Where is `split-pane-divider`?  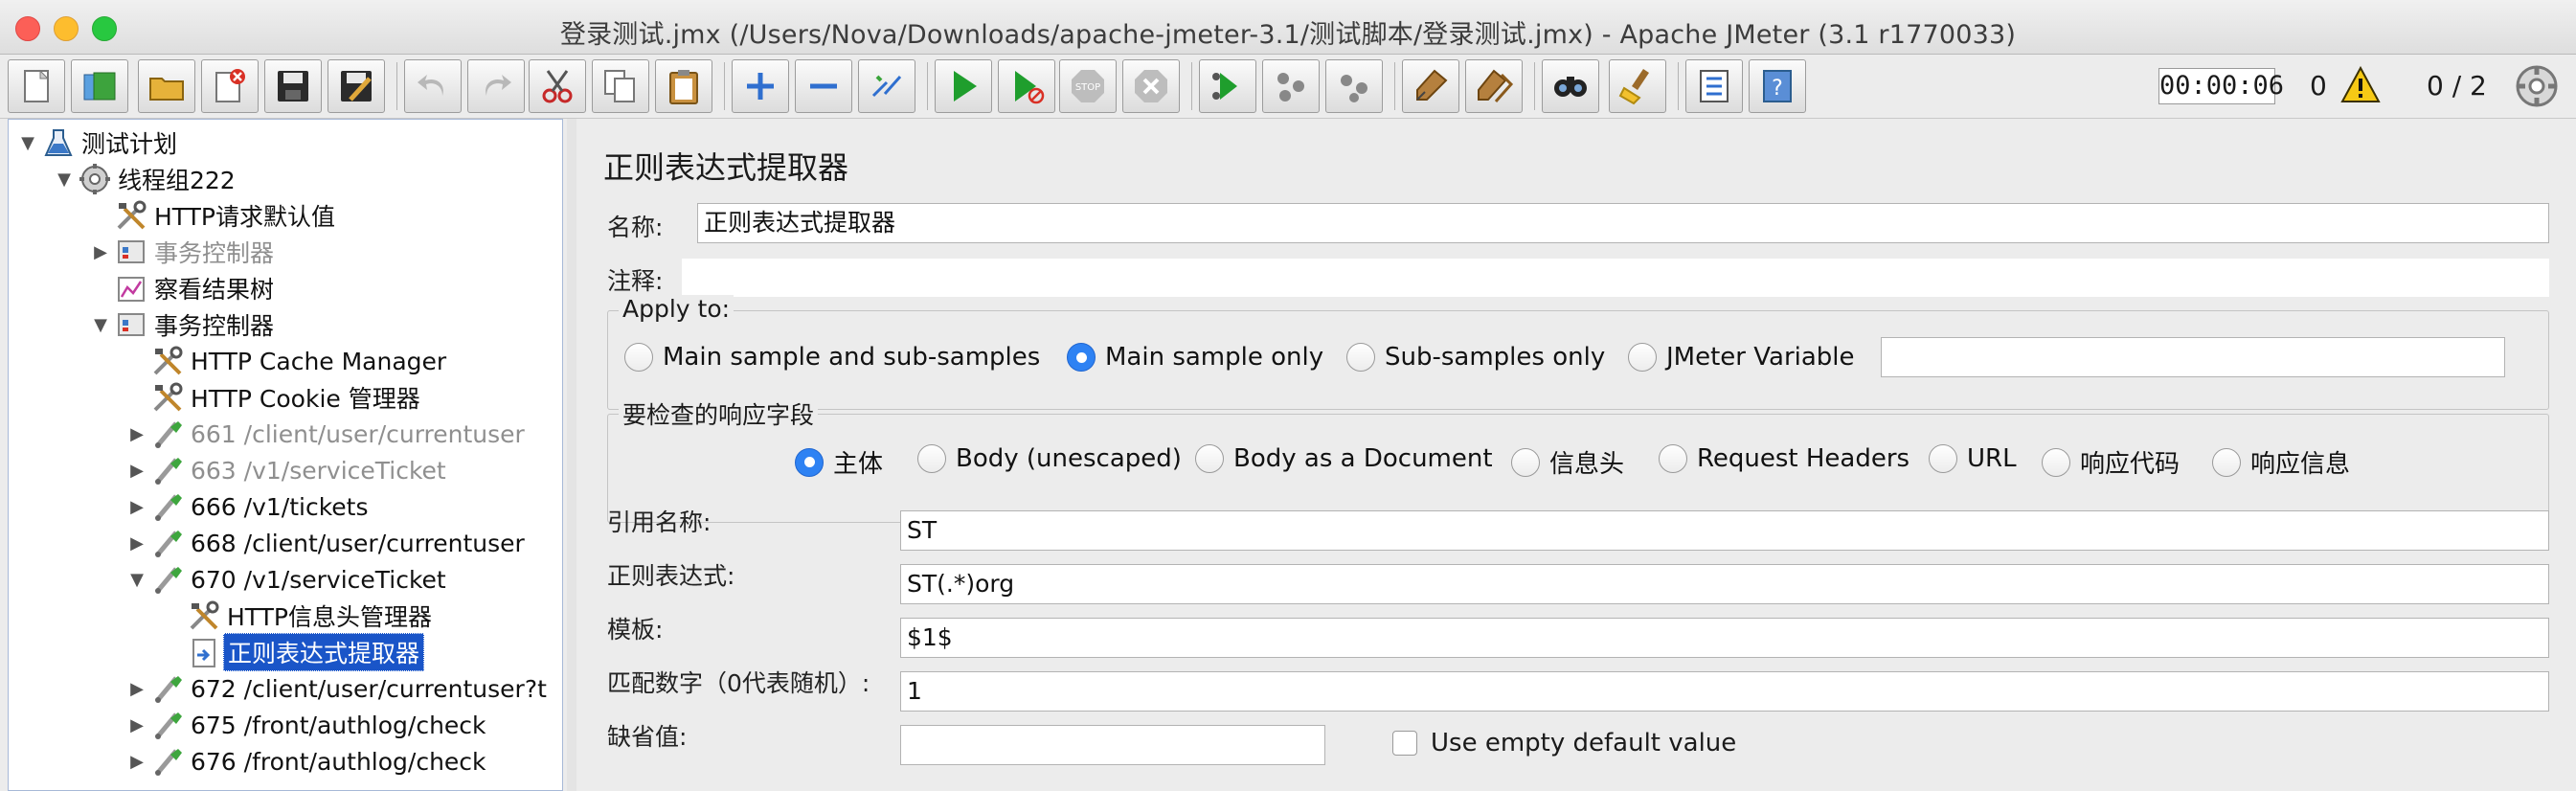 split-pane-divider is located at coordinates (571, 455).